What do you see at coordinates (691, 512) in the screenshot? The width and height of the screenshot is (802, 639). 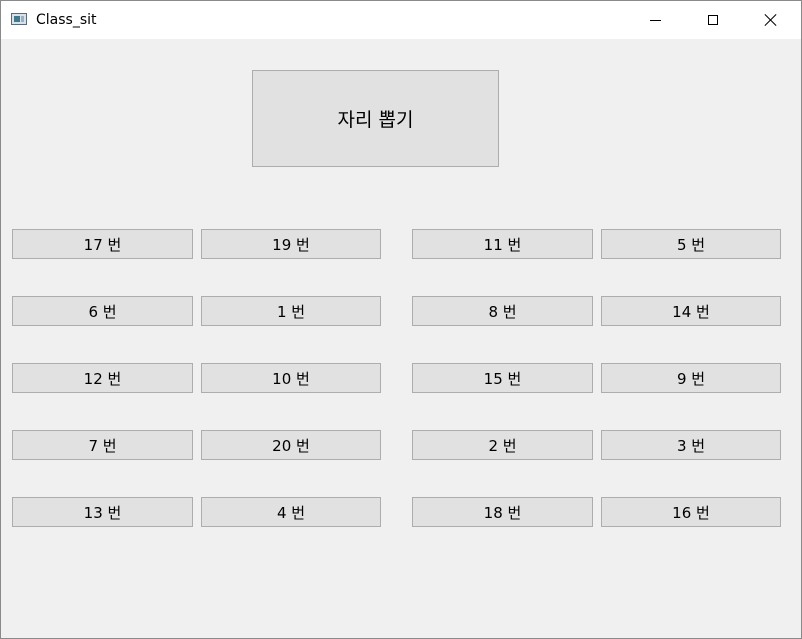 I see `seat-button: 16 번` at bounding box center [691, 512].